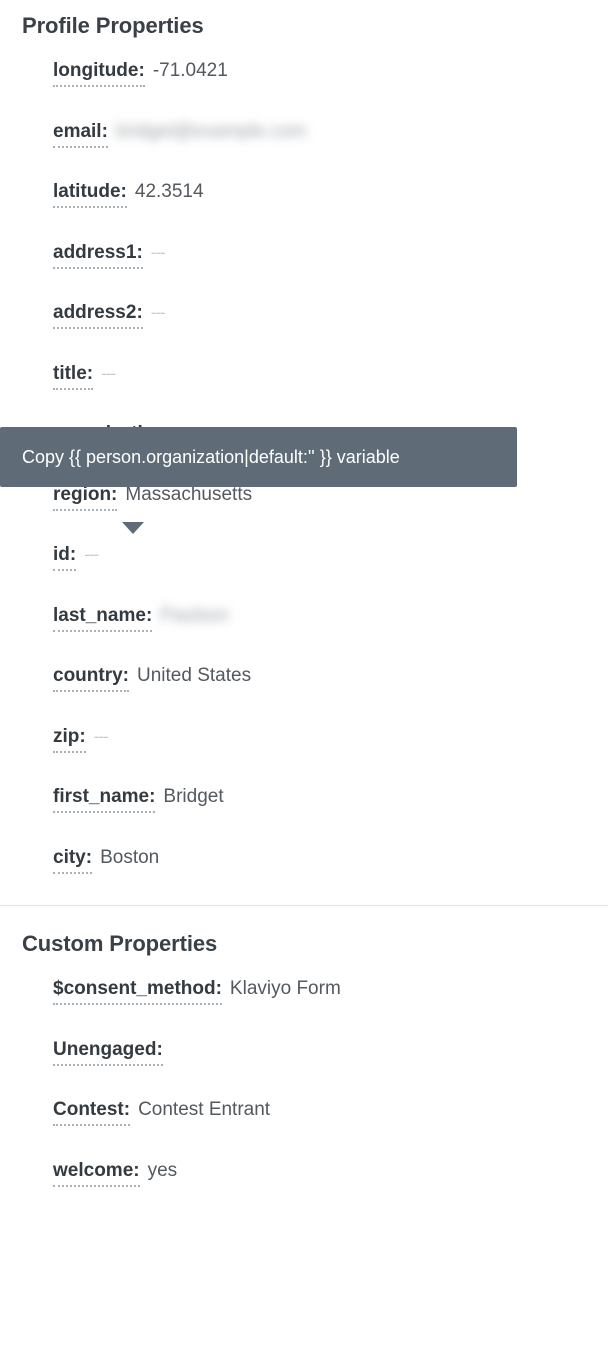 This screenshot has height=1361, width=608. What do you see at coordinates (330, 270) in the screenshot?
I see `property-row: address1: ---` at bounding box center [330, 270].